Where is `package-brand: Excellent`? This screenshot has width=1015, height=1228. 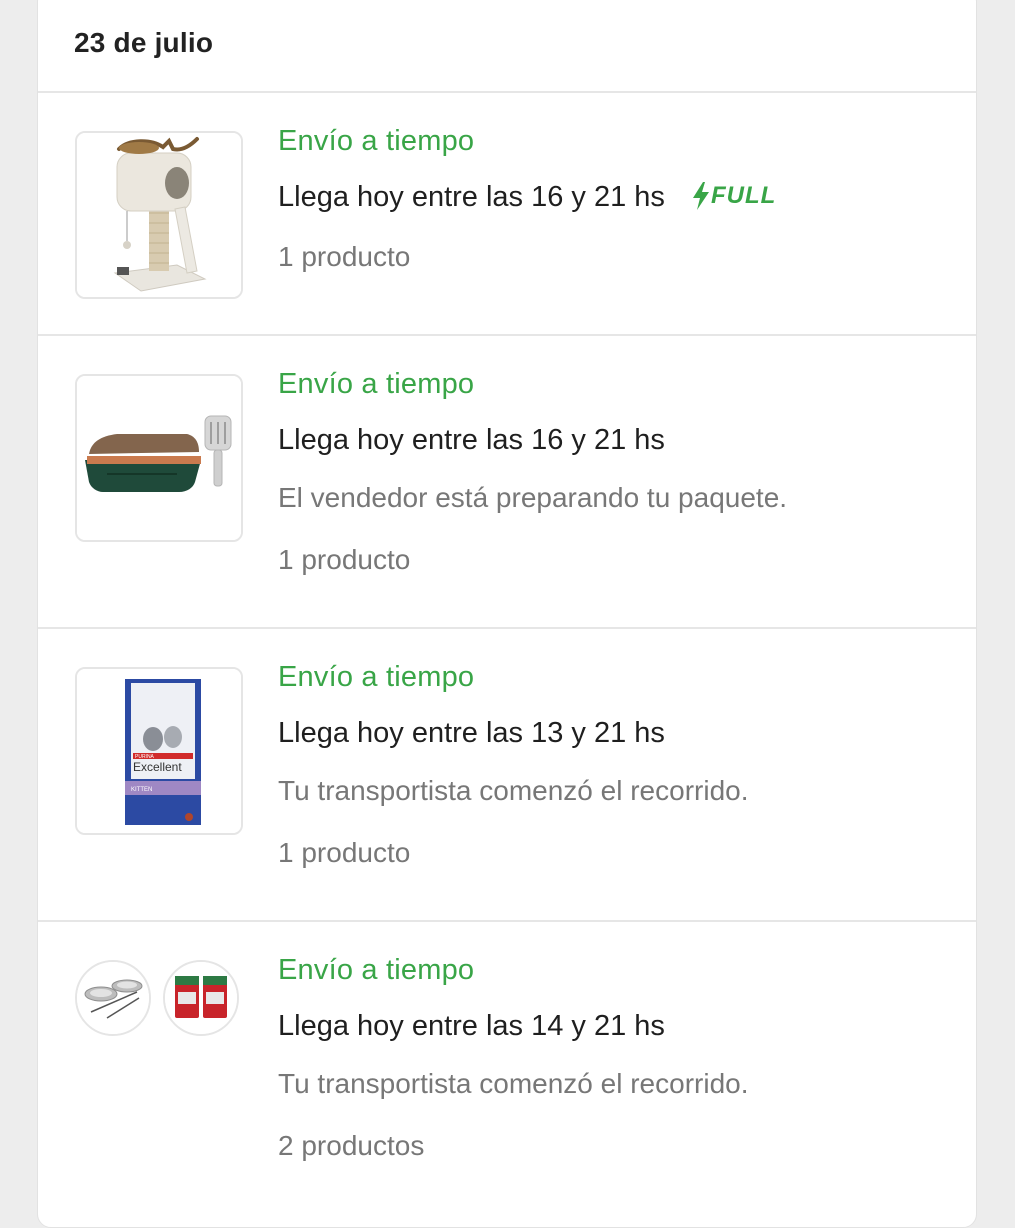 package-brand: Excellent is located at coordinates (157, 767).